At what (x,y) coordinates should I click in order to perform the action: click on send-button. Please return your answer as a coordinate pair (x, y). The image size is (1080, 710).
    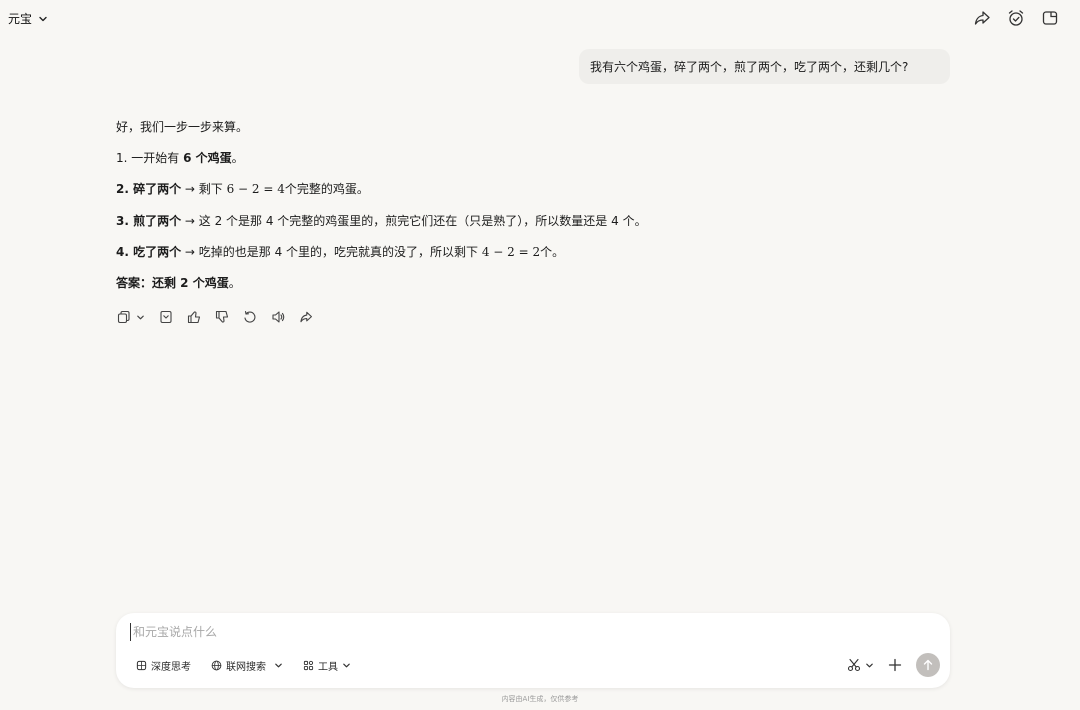
    Looking at the image, I should click on (928, 665).